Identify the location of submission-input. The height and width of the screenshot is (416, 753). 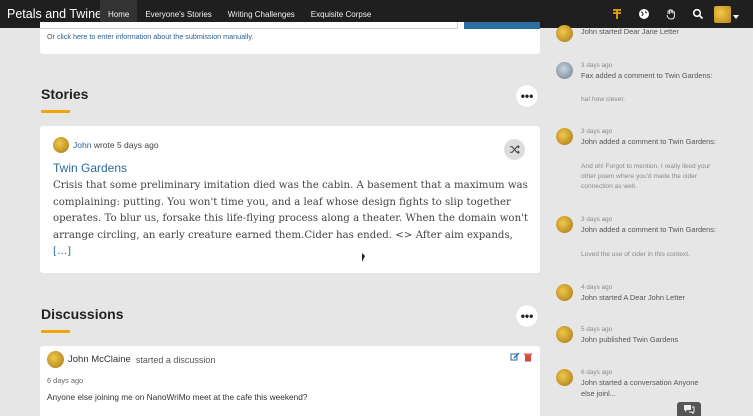
(249, 25).